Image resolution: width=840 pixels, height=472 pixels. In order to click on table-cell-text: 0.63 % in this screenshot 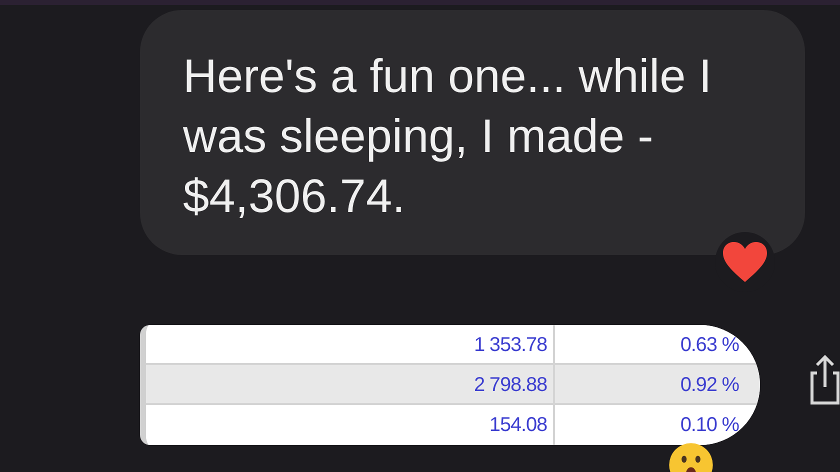, I will do `click(709, 345)`.